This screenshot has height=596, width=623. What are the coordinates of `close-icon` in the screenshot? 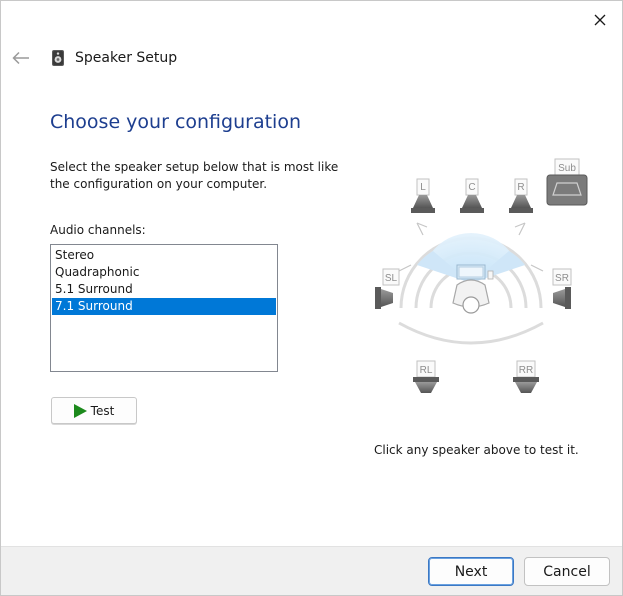 It's located at (600, 20).